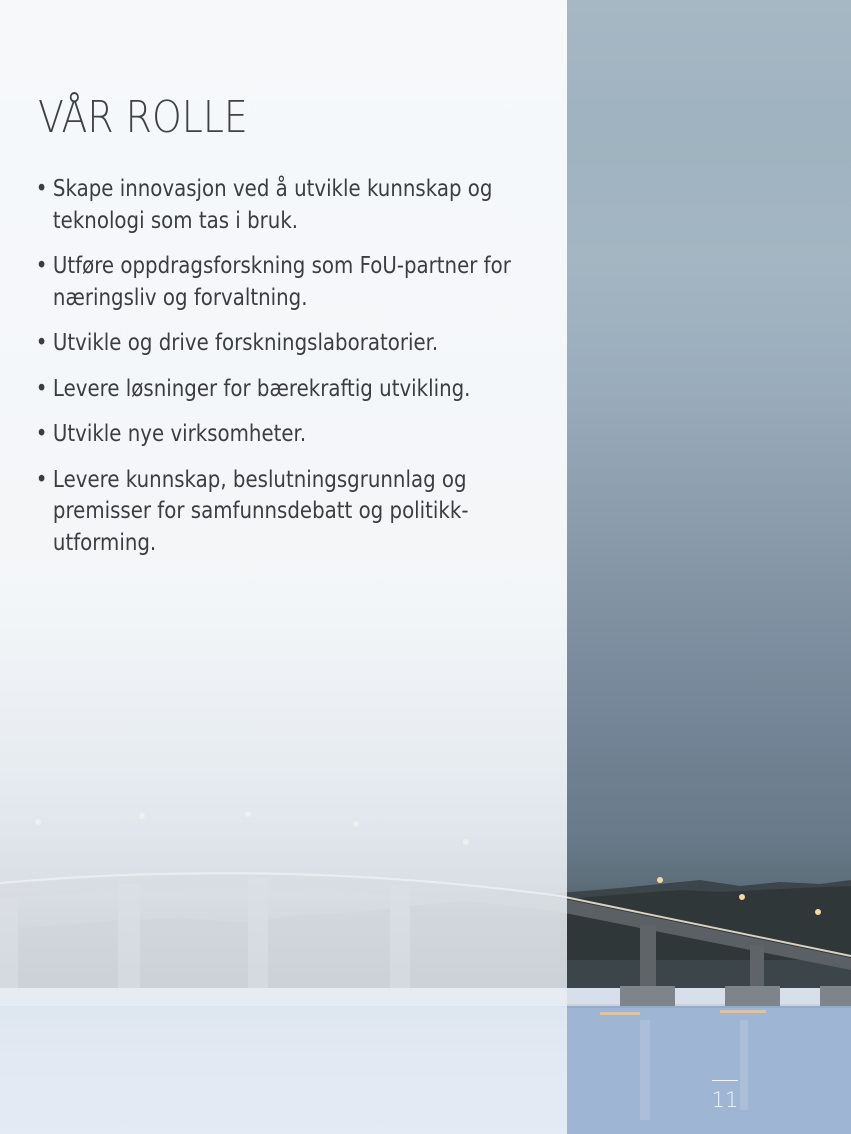 The width and height of the screenshot is (851, 1134). I want to click on page-number: 11, so click(725, 1100).